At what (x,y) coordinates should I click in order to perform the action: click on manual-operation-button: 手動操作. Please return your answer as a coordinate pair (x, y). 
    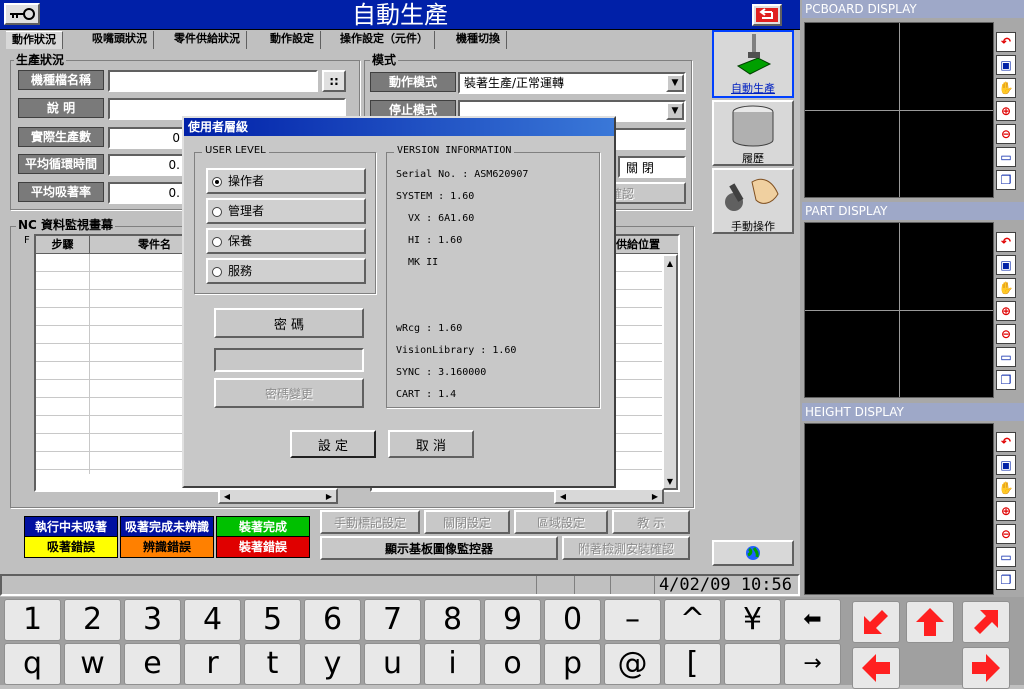
    Looking at the image, I should click on (753, 201).